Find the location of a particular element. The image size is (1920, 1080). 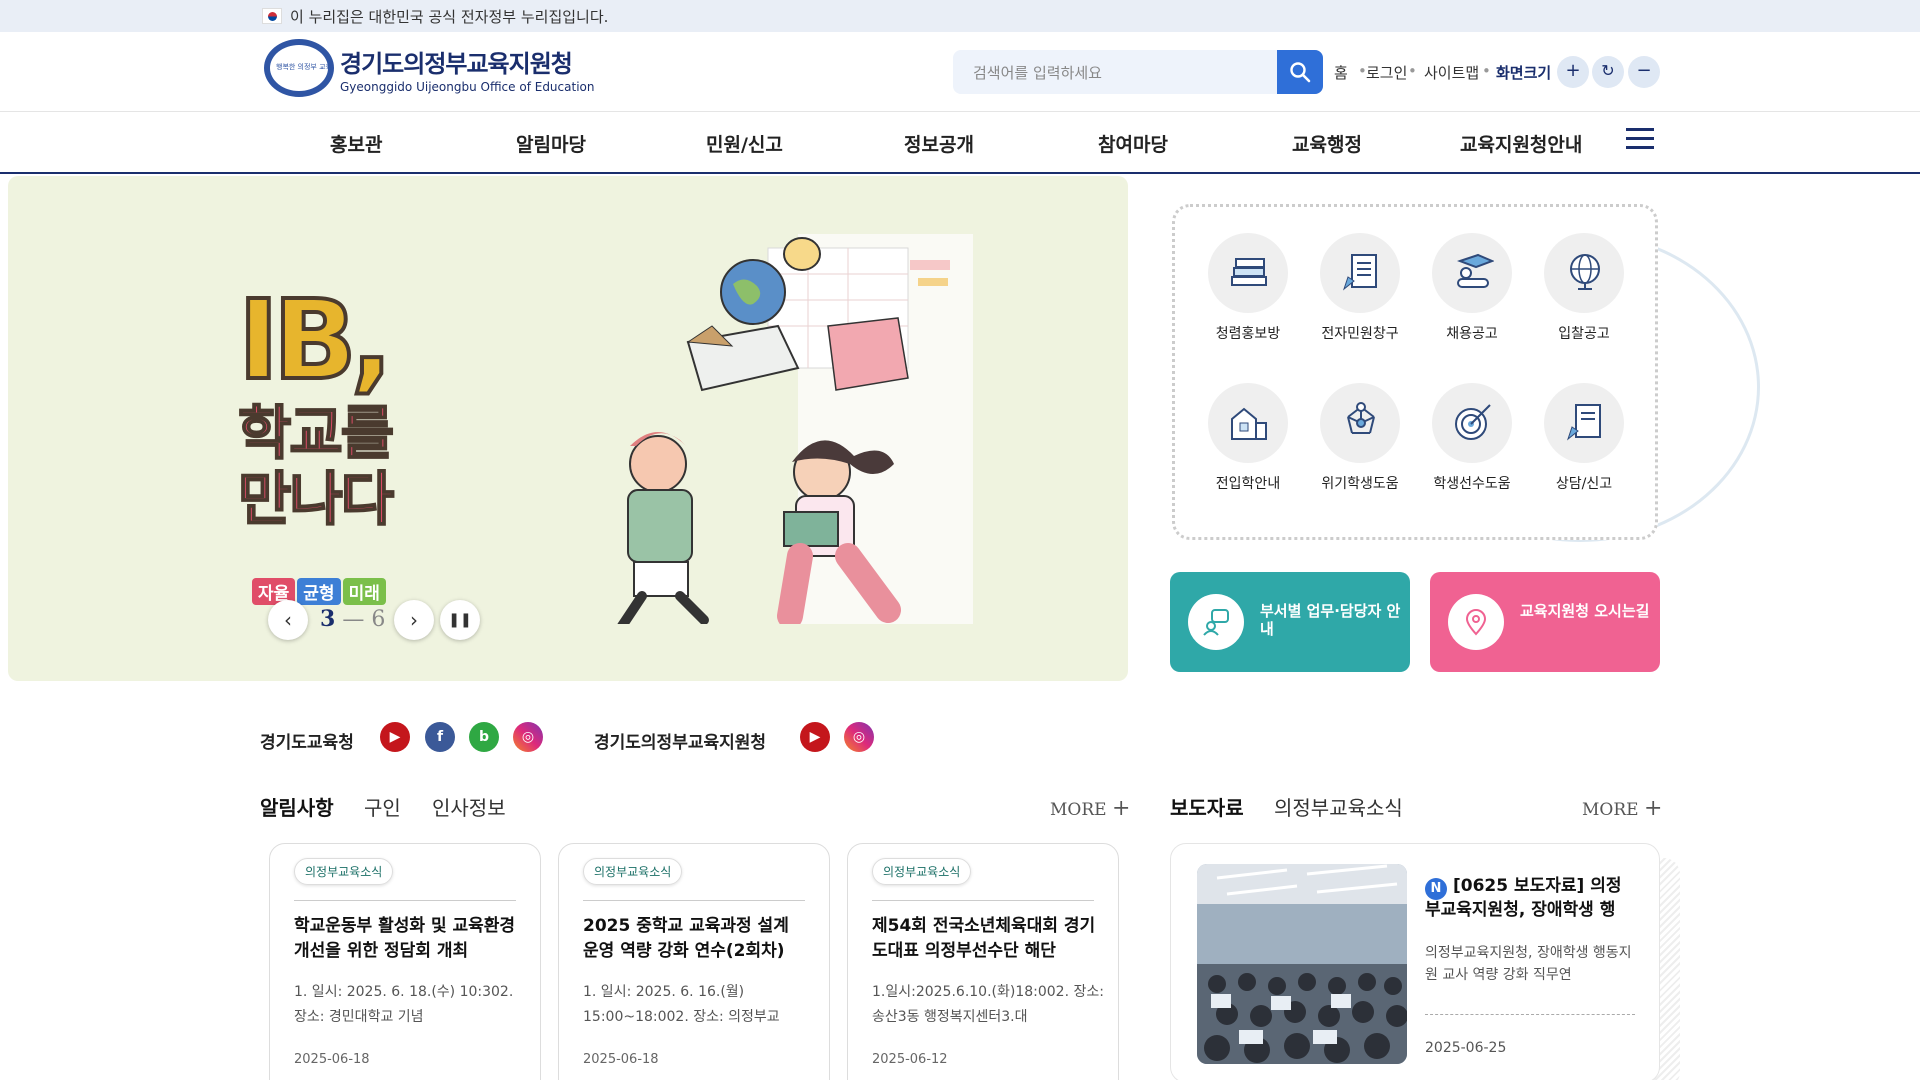

gnb-item-promo: 홍보관 is located at coordinates (356, 143).